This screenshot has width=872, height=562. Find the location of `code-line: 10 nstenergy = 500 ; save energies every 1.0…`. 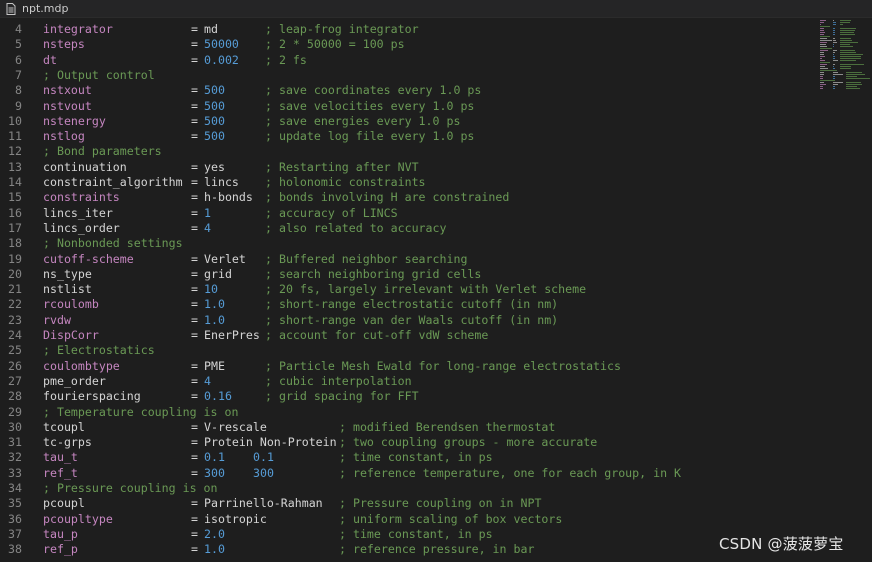

code-line: 10 nstenergy = 500 ; save energies every 1.0… is located at coordinates (408, 121).